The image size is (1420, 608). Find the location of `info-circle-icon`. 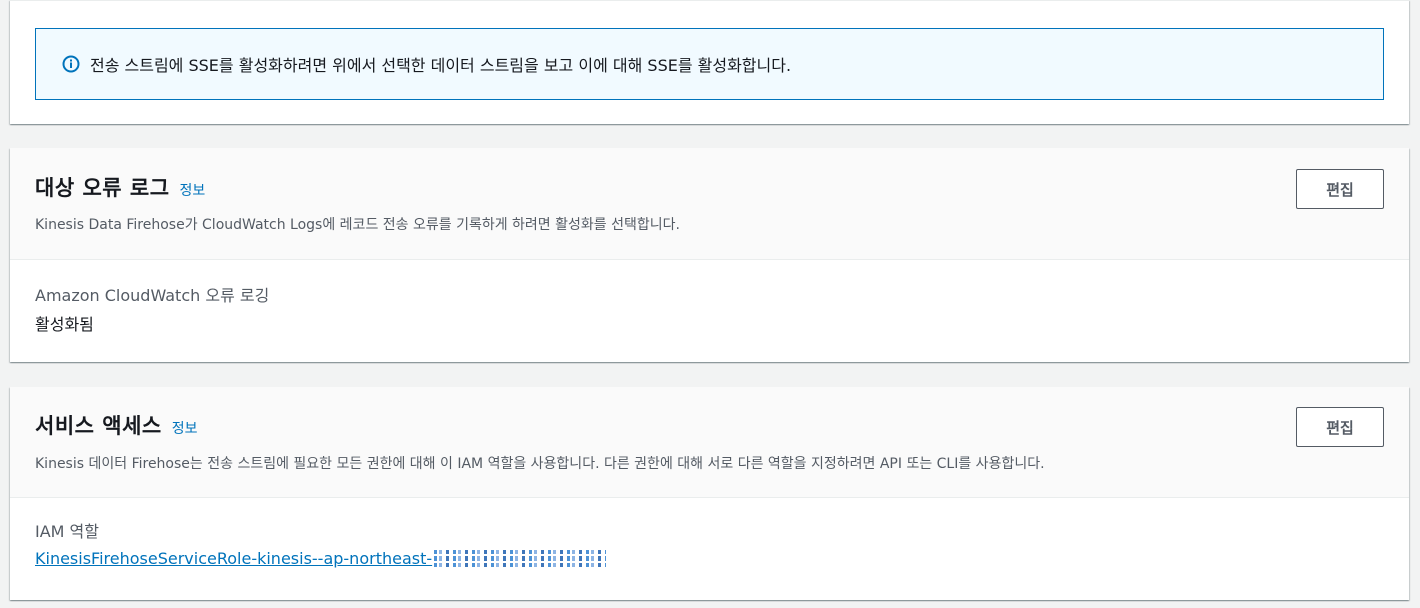

info-circle-icon is located at coordinates (71, 64).